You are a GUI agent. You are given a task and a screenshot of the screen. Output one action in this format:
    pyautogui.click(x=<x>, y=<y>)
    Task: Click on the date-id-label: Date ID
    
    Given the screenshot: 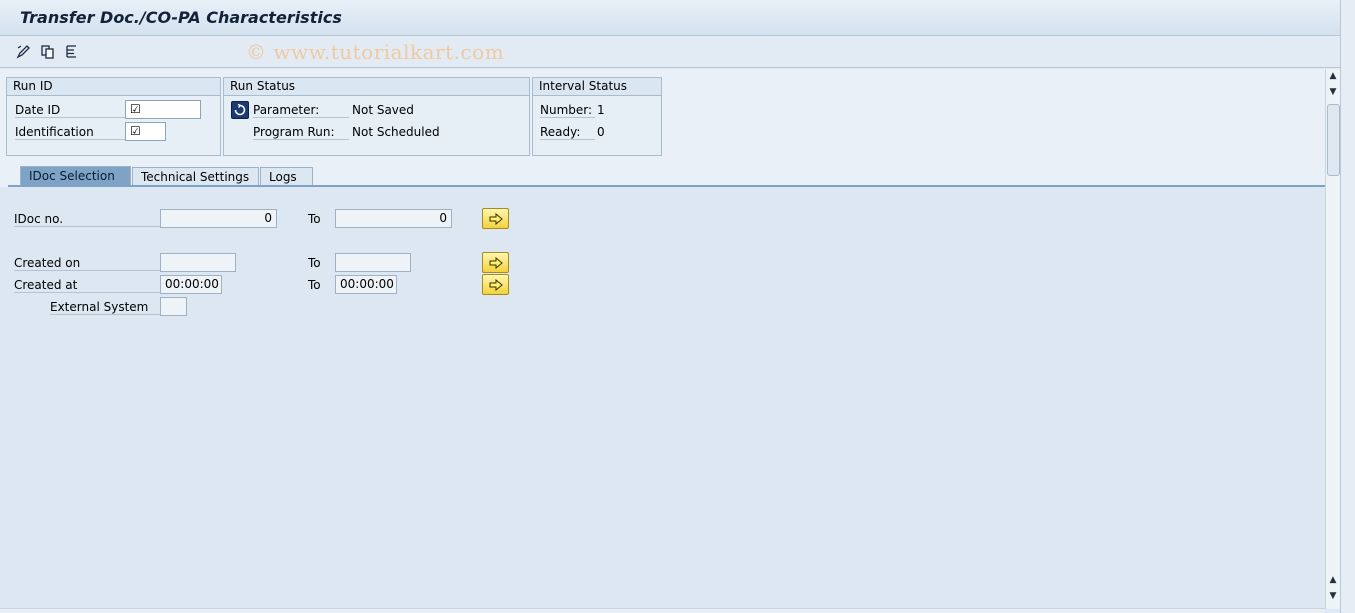 What is the action you would take?
    pyautogui.click(x=70, y=110)
    